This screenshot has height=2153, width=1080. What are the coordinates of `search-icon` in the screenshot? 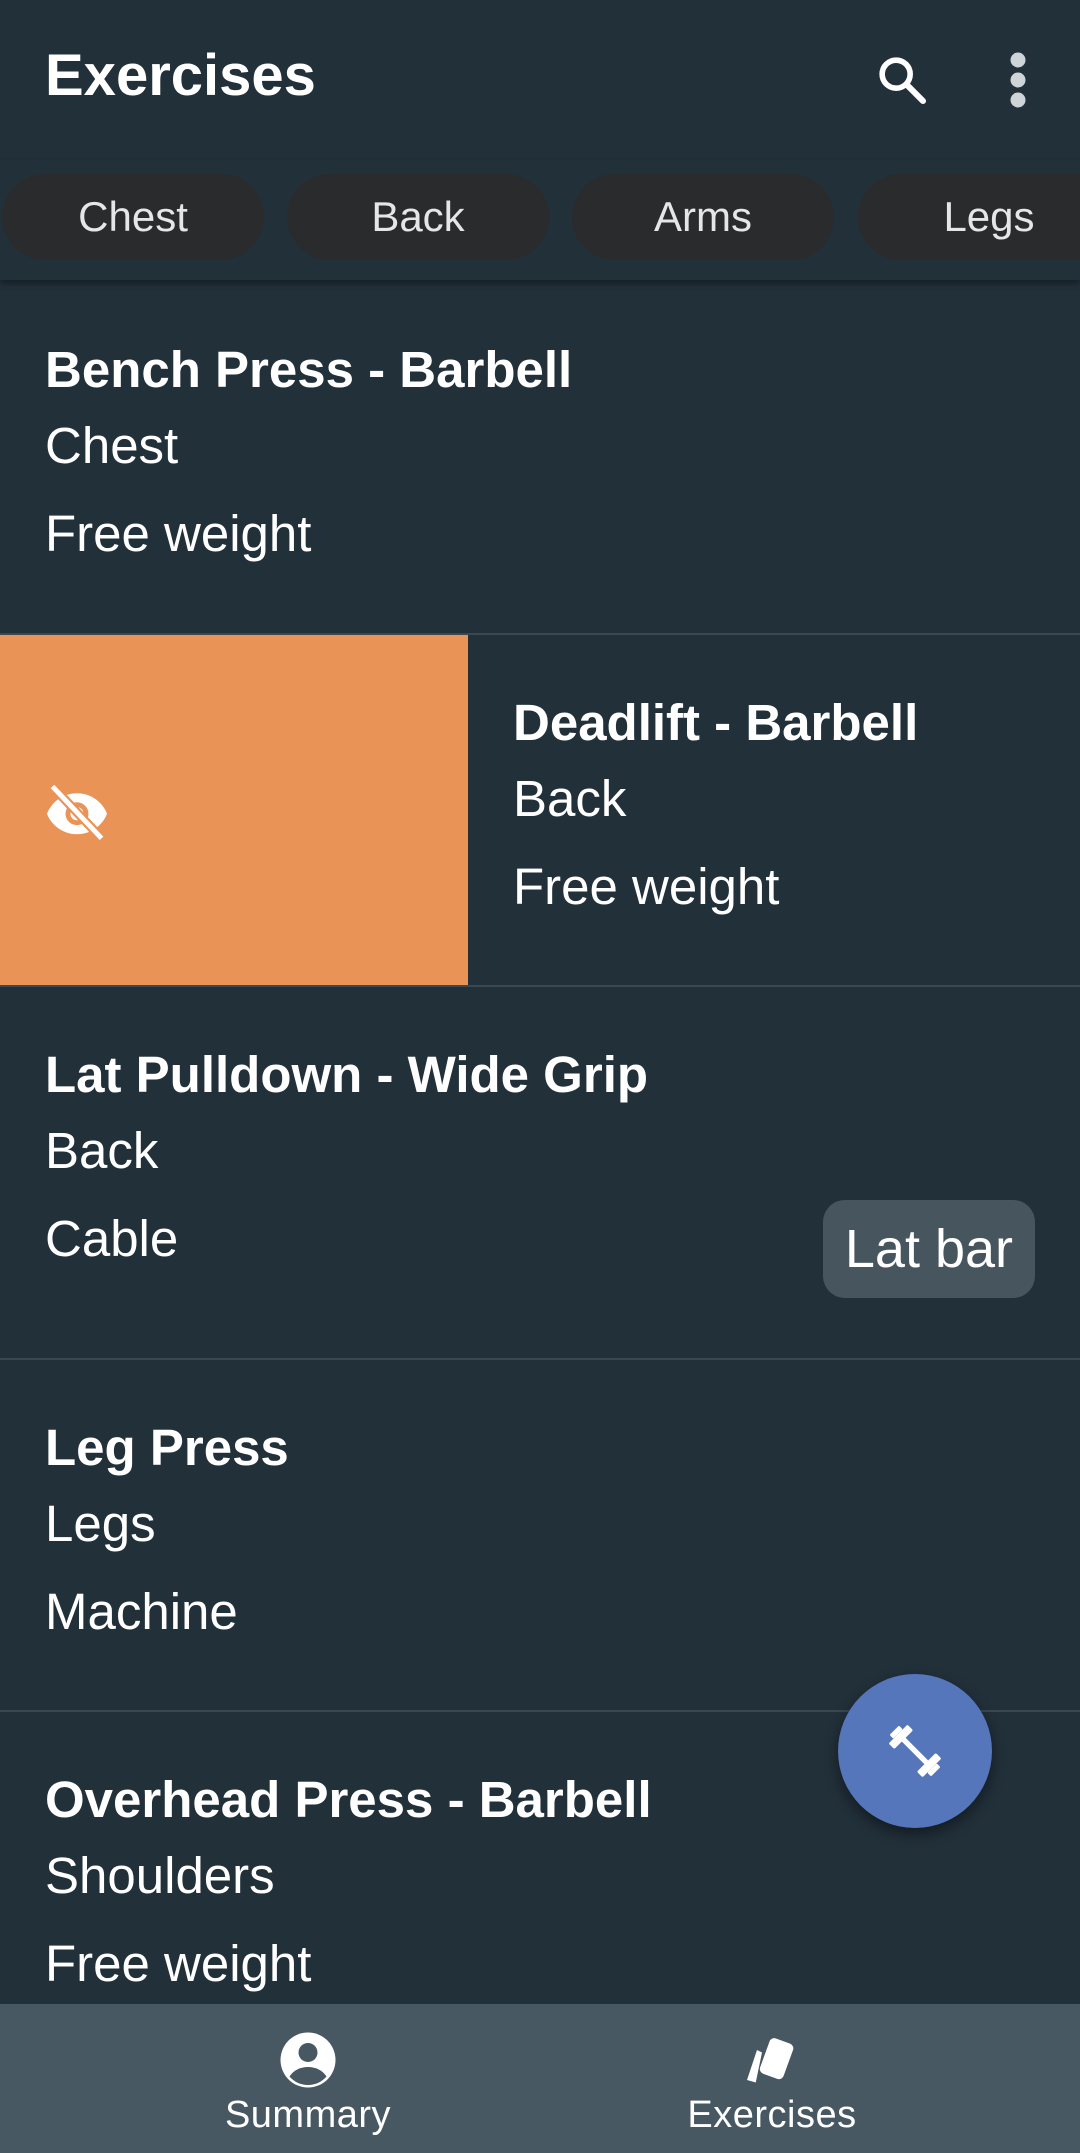 It's located at (903, 81).